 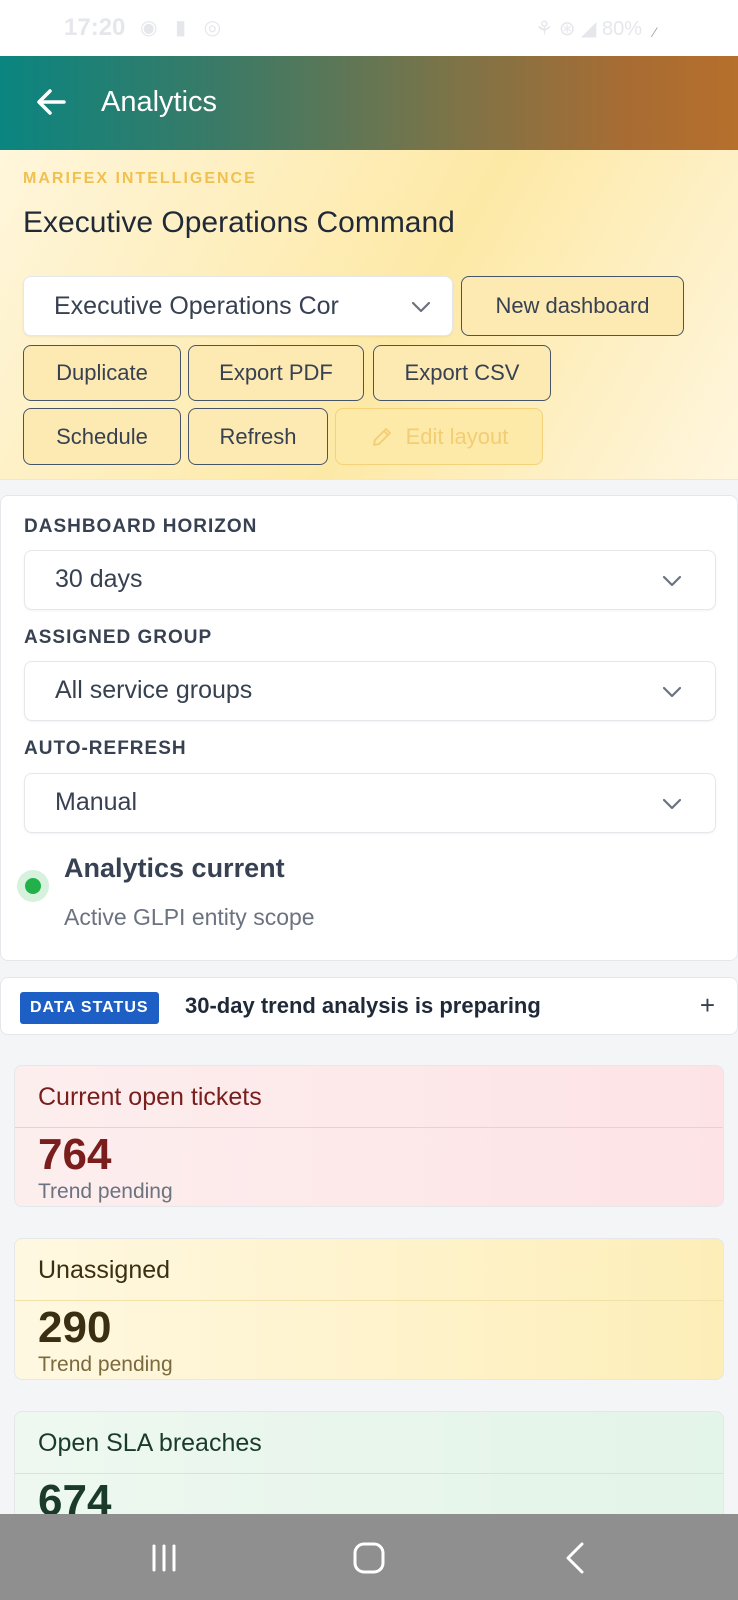 I want to click on analytics-status-title: Analytics current, so click(x=174, y=868).